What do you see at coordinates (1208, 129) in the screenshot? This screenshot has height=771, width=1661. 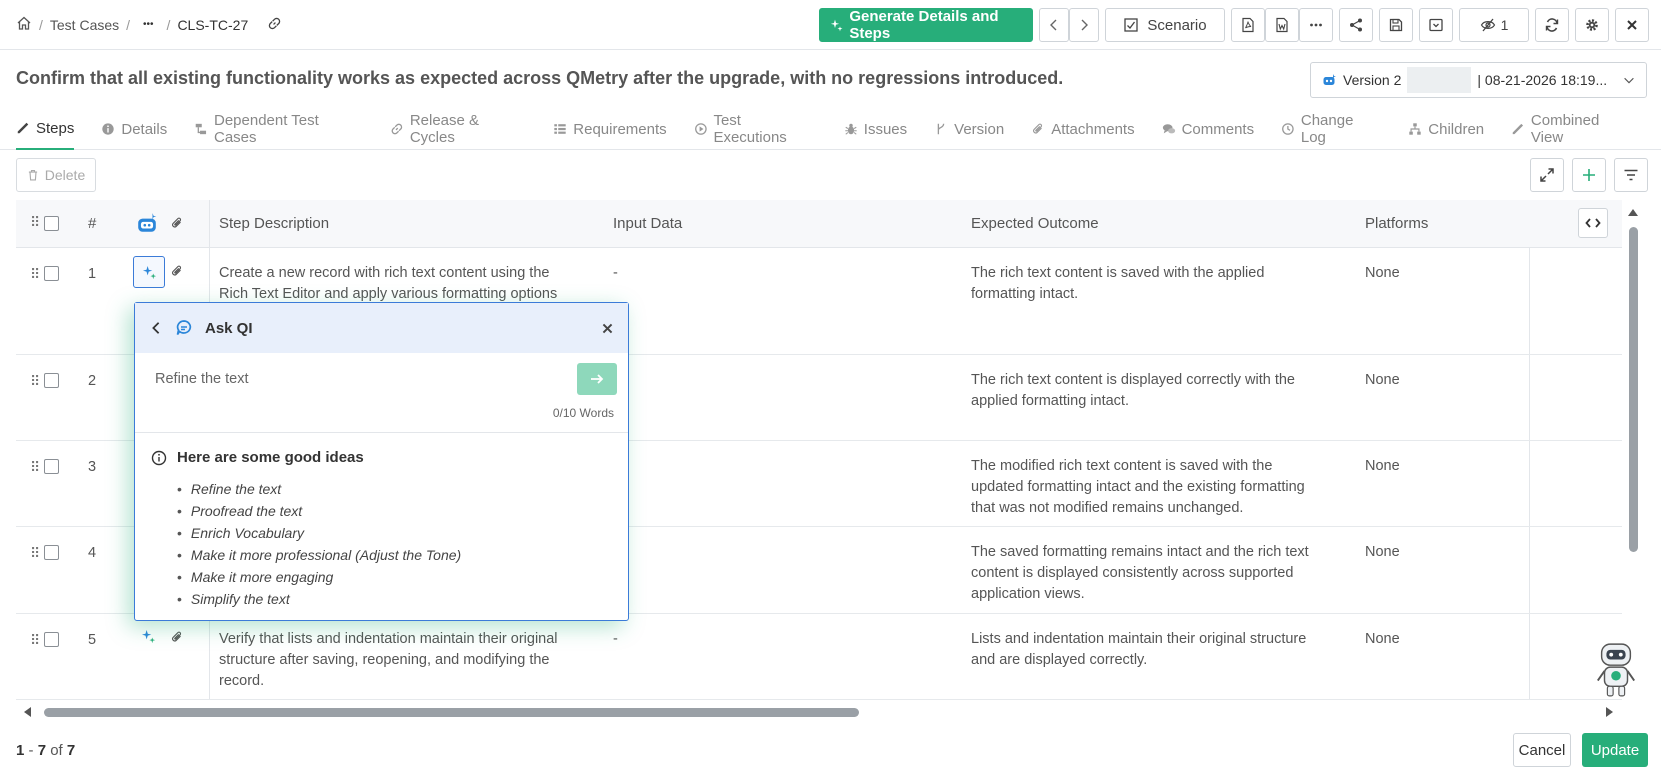 I see `tab-comments: Comments` at bounding box center [1208, 129].